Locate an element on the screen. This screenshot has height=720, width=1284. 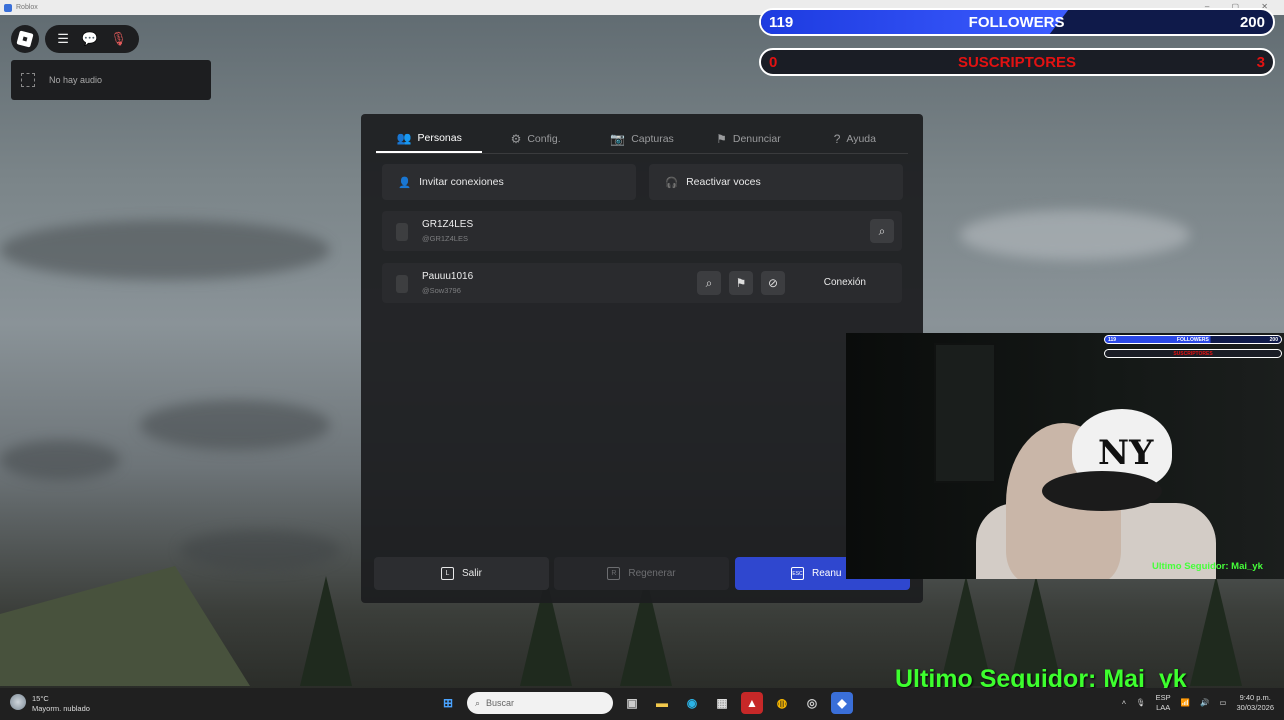
obs-icon: ◎ is located at coordinates (812, 703).